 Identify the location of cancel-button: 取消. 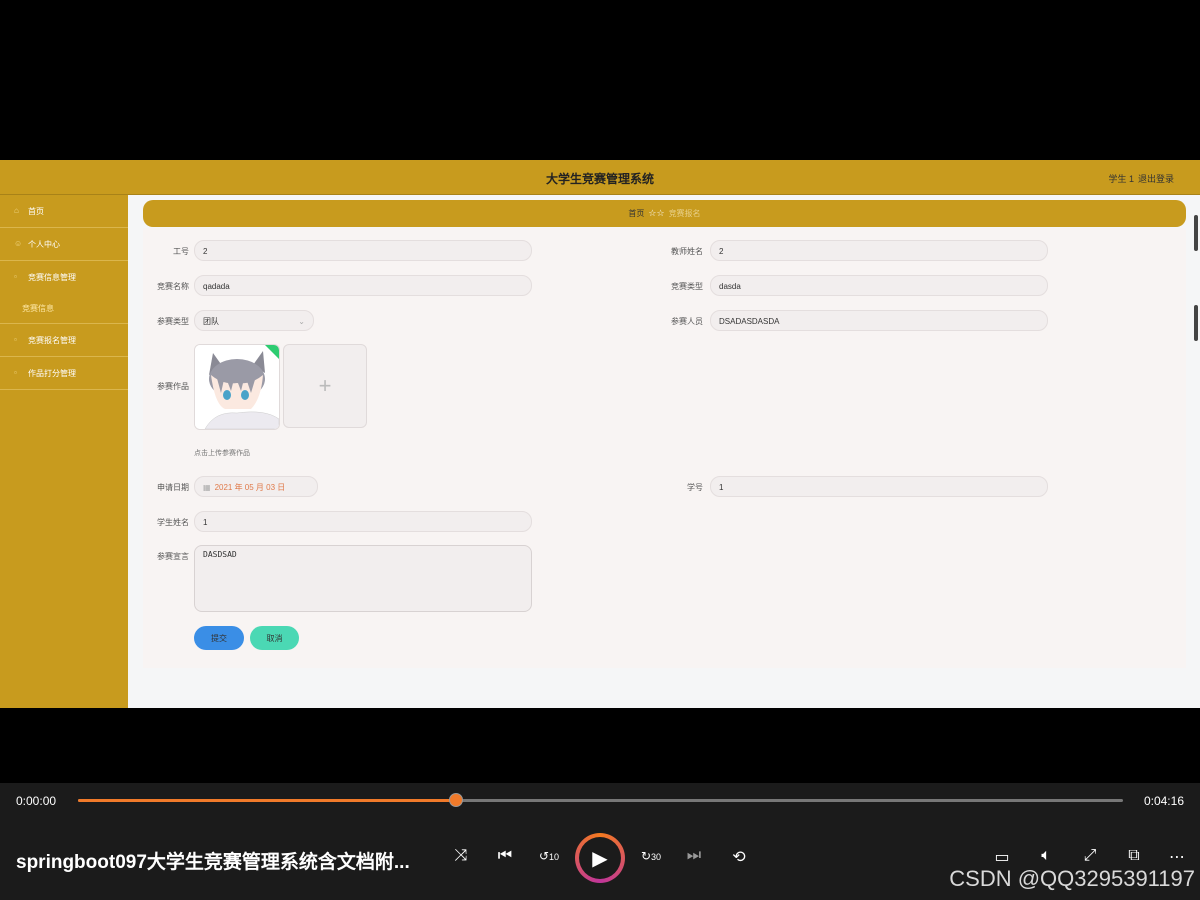
(274, 638).